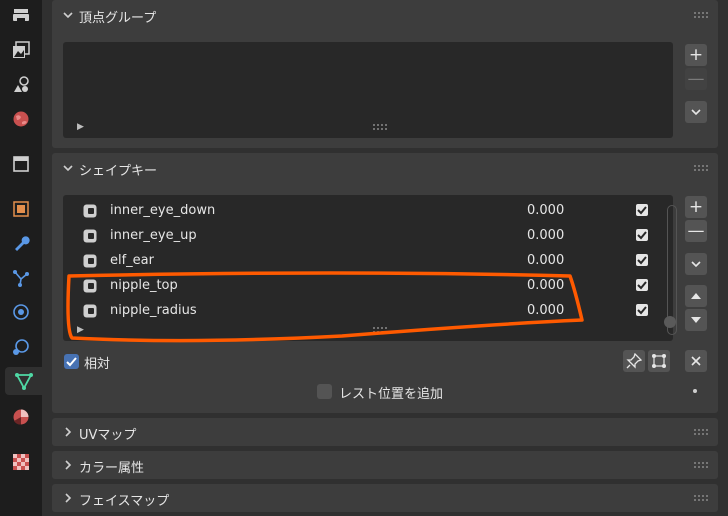 The width and height of the screenshot is (728, 516). I want to click on scene-icon, so click(21, 84).